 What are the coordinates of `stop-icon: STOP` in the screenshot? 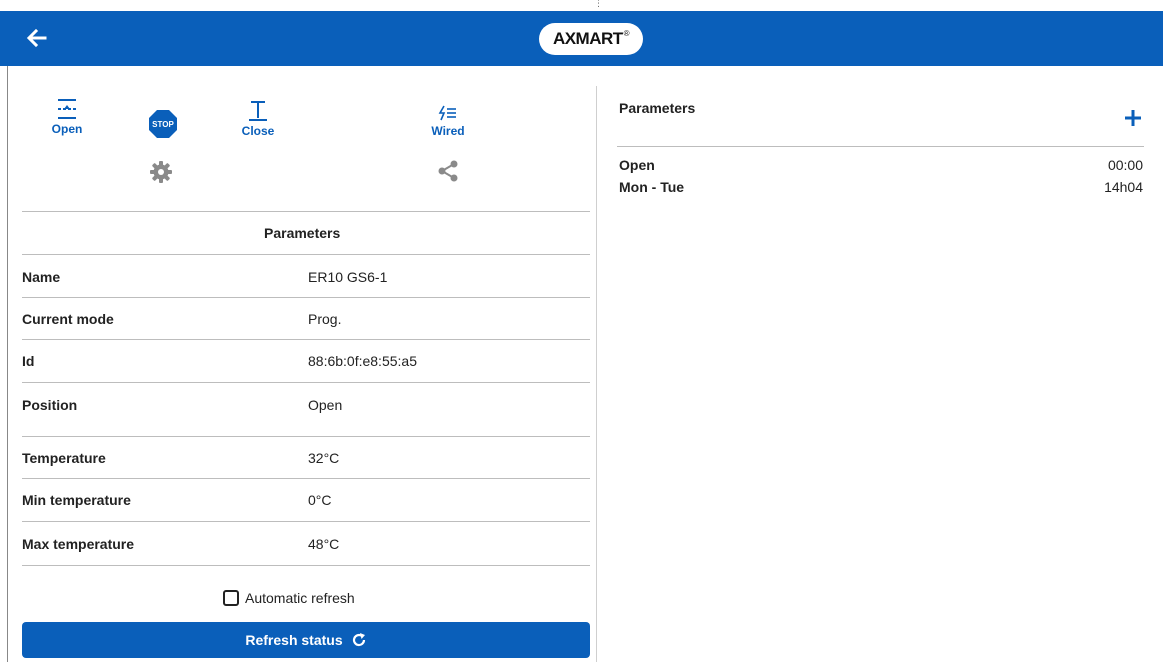 It's located at (163, 124).